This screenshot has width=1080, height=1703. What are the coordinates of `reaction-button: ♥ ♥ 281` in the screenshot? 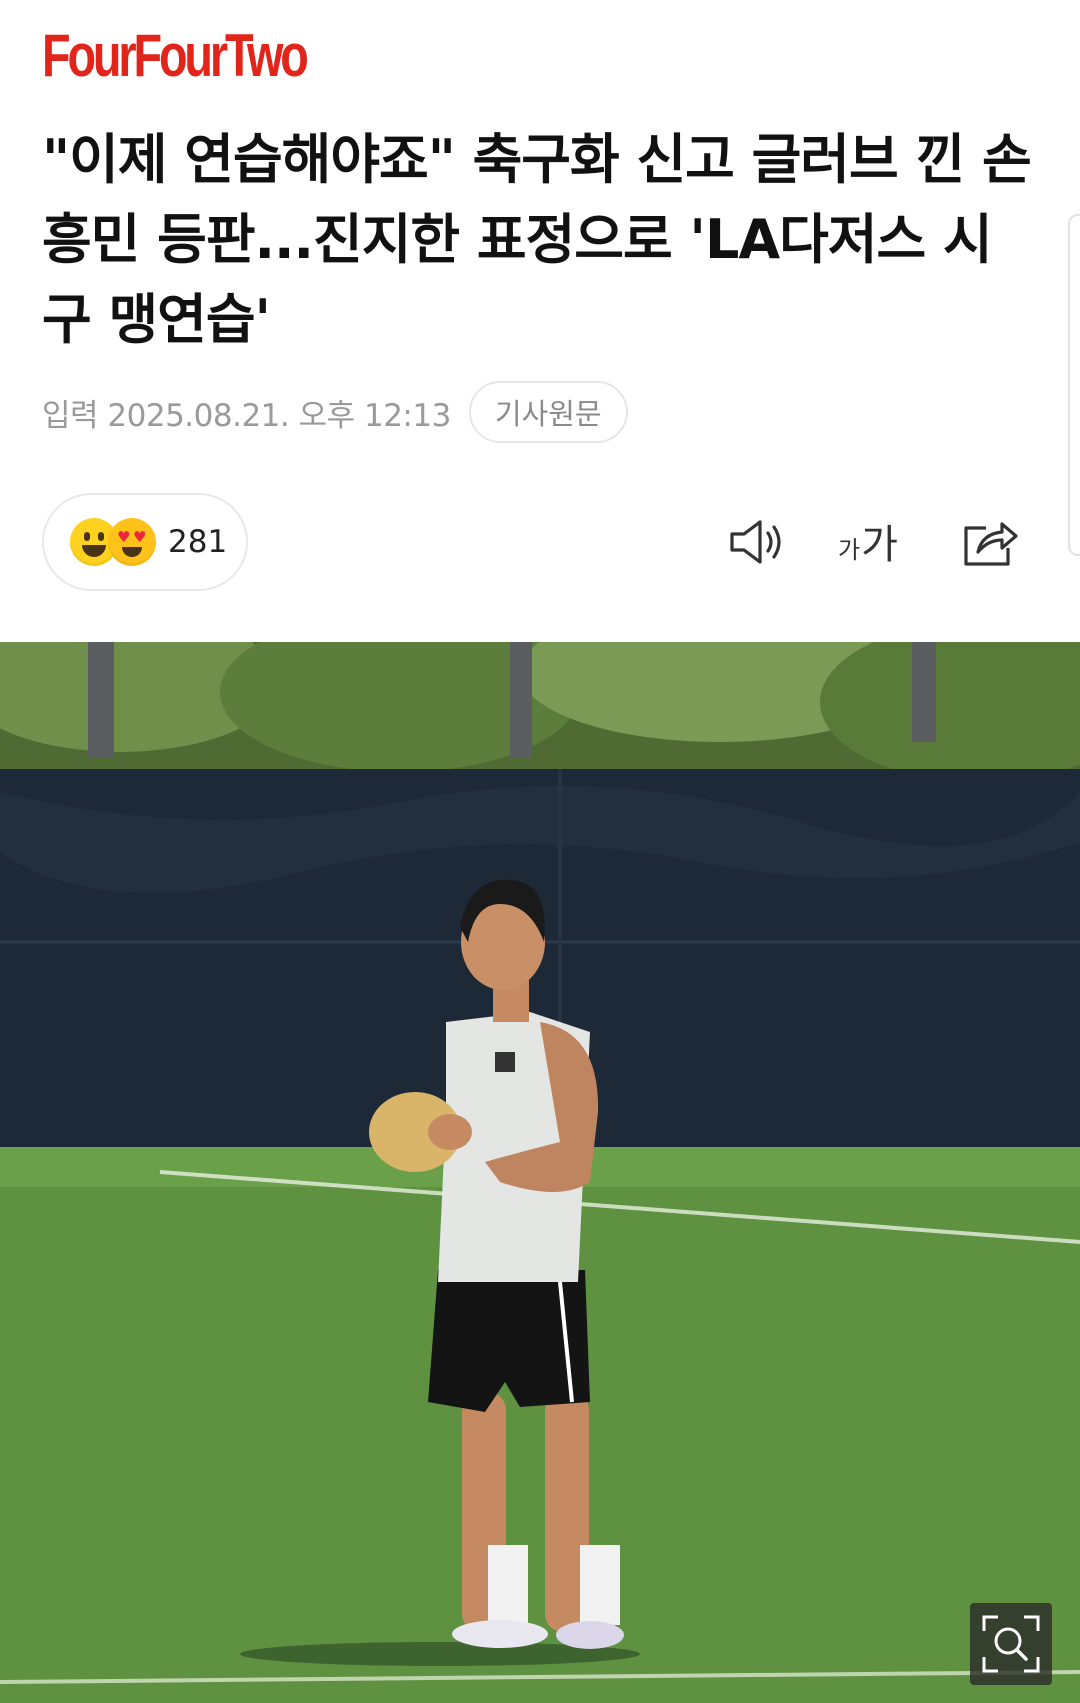 It's located at (145, 542).